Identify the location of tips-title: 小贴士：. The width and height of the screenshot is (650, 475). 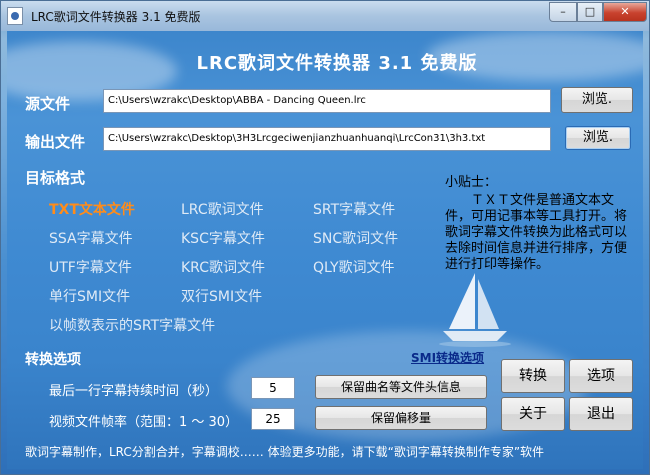
(471, 182).